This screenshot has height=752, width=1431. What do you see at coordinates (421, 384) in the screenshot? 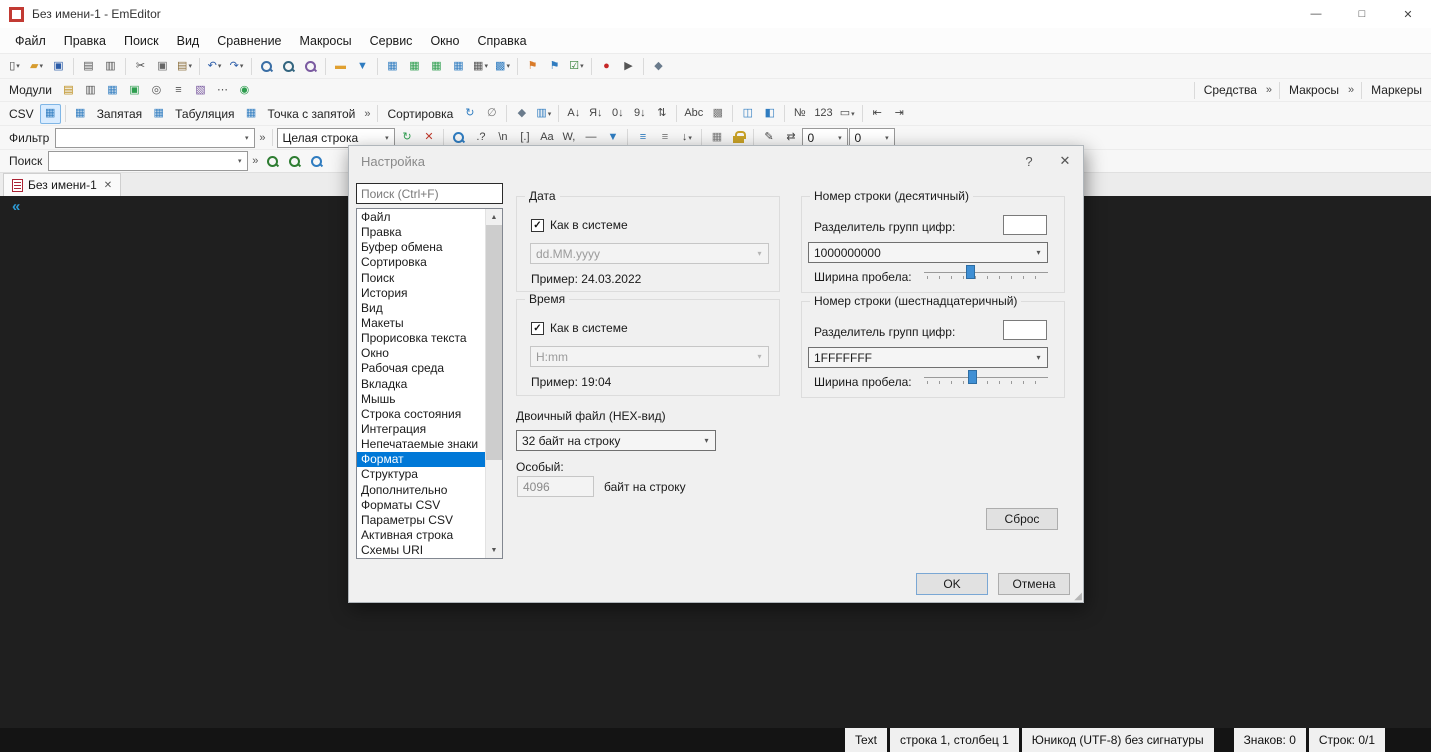
I see `category-item: Вкладка` at bounding box center [421, 384].